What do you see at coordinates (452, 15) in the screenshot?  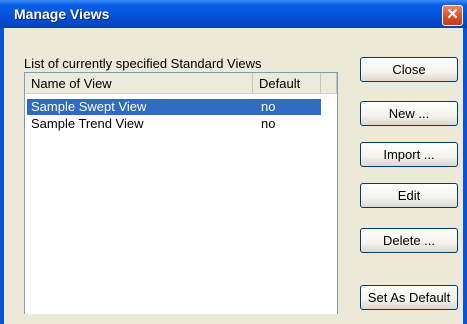 I see `close-window-icon: ✕` at bounding box center [452, 15].